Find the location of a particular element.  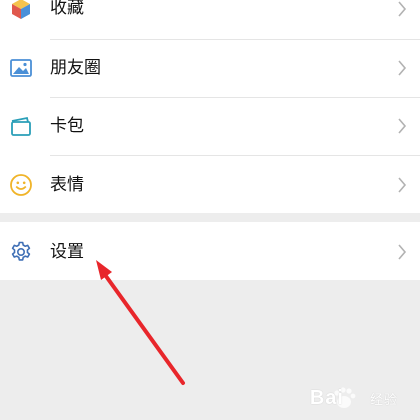

menu-item-label: 收藏 is located at coordinates (67, 9).